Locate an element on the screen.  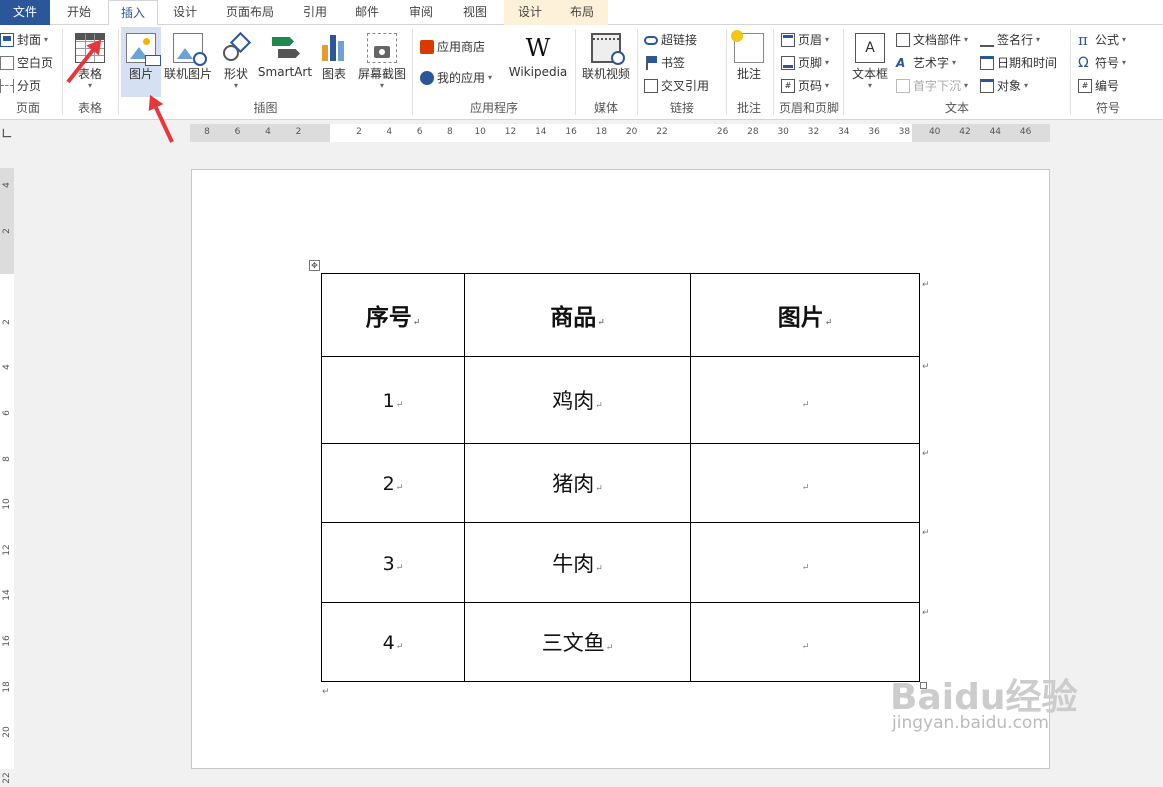
ruler-tick-label: 16 is located at coordinates (7, 641).